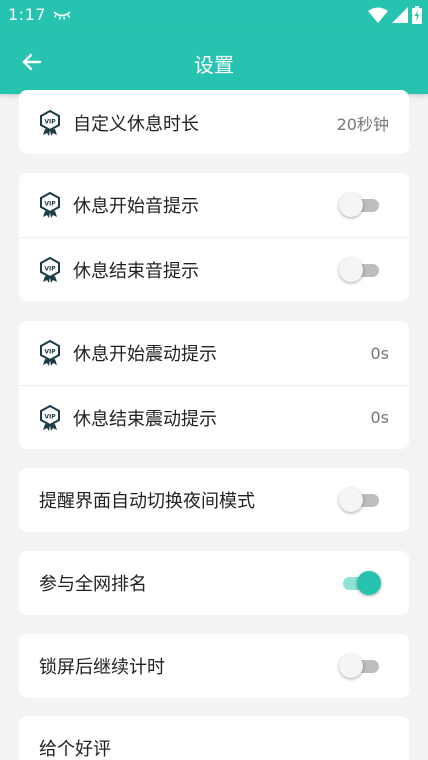 The height and width of the screenshot is (760, 428). I want to click on rate-card: 给个好评, so click(214, 738).